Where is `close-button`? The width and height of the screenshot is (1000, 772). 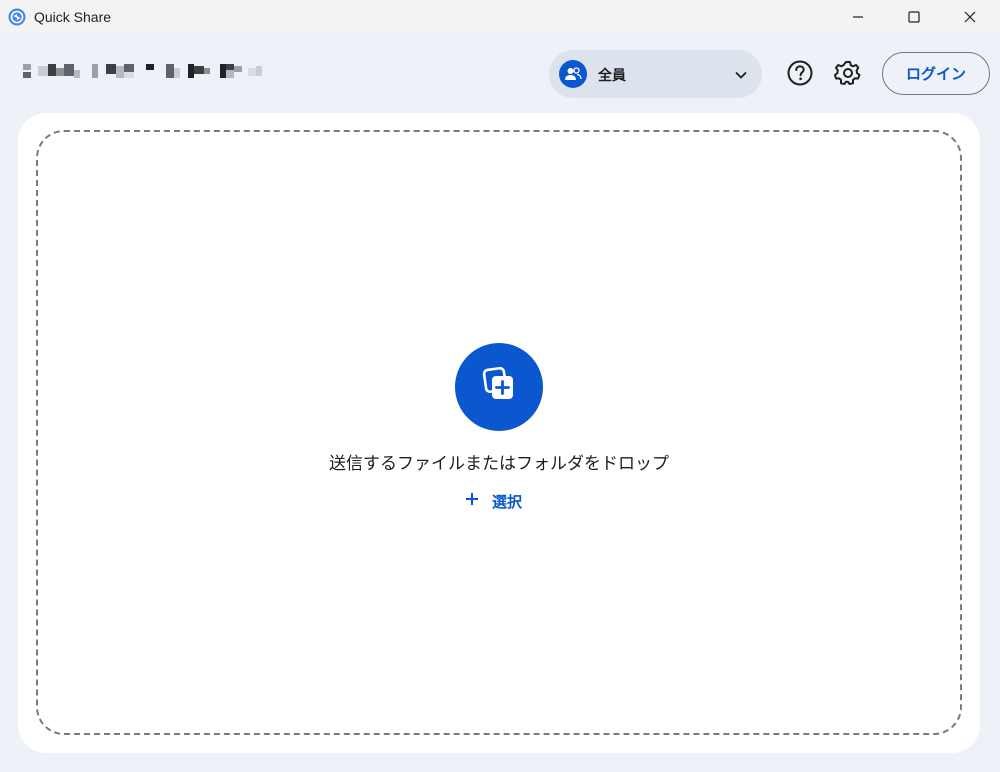 close-button is located at coordinates (970, 17).